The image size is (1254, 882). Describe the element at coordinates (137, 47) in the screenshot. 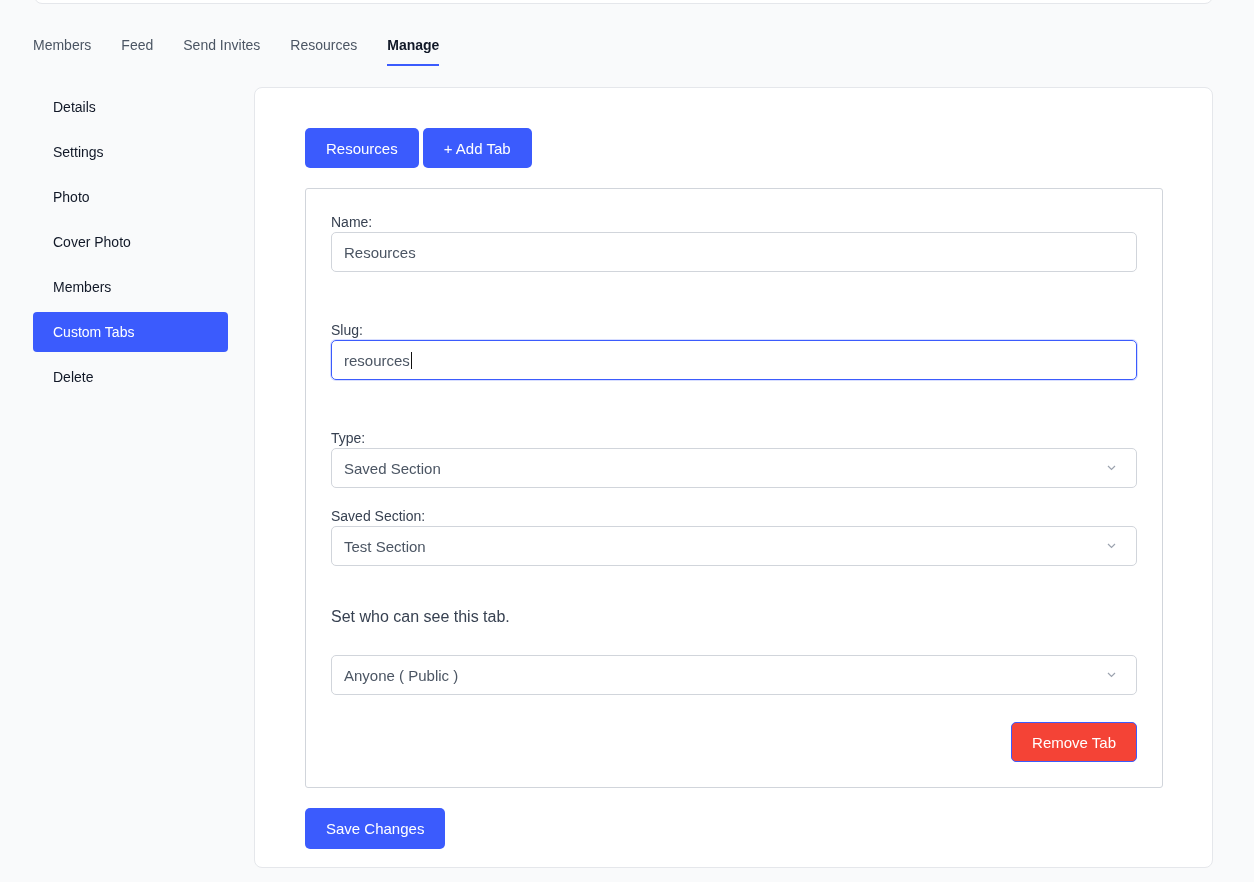

I see `nav-tab: Feed` at that location.